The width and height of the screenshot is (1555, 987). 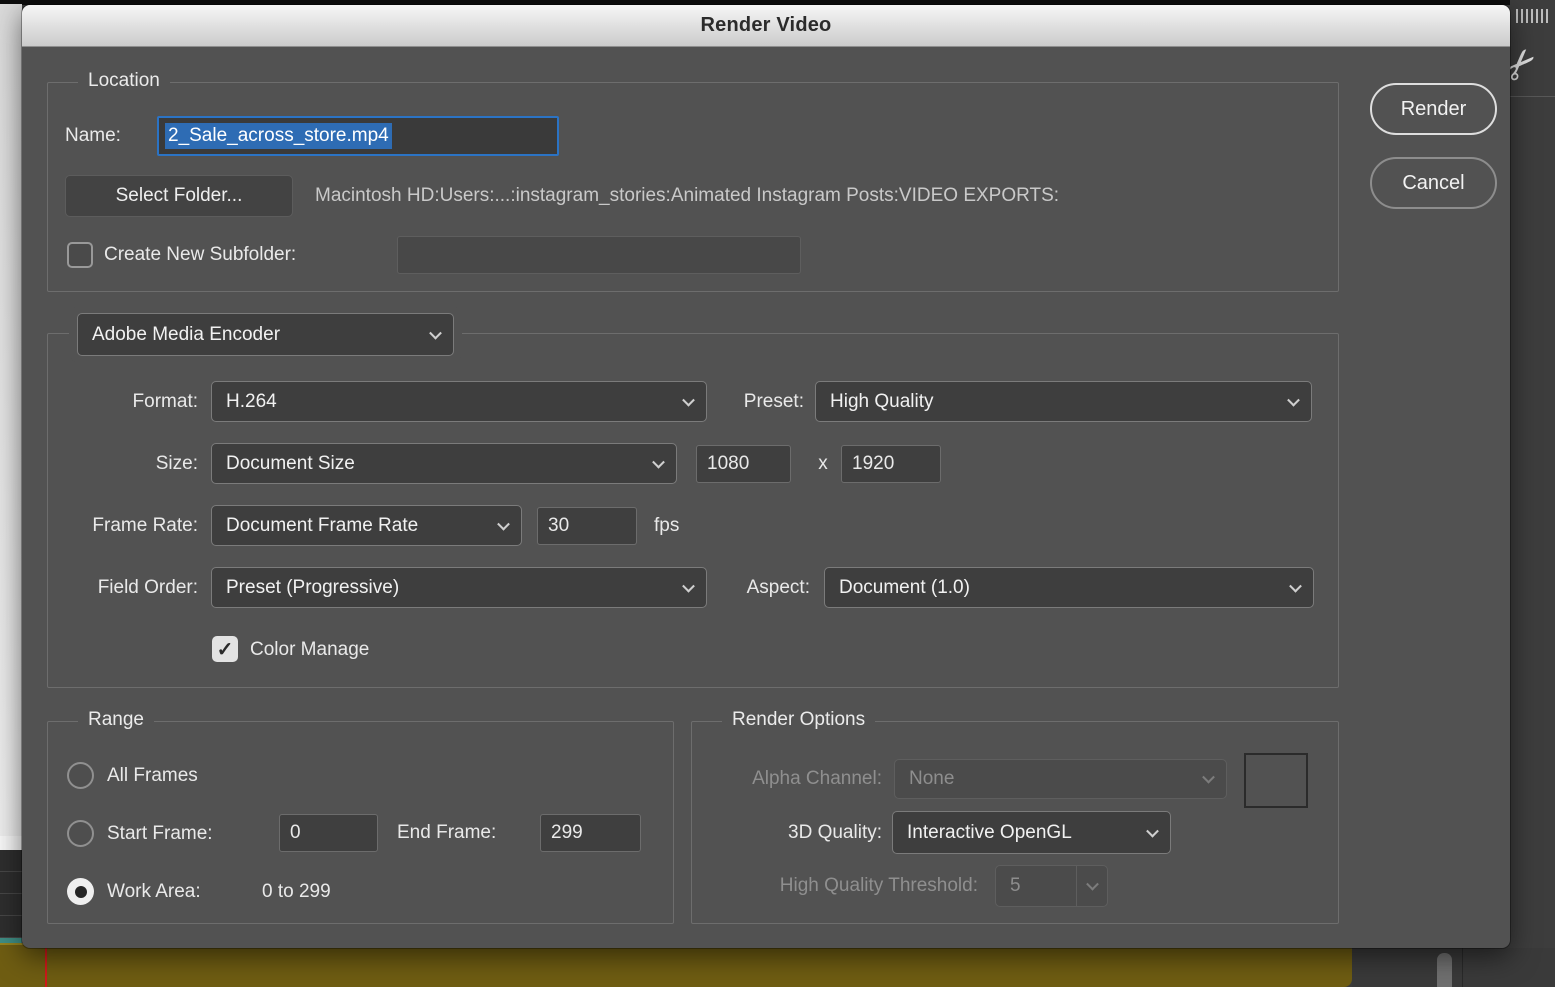 I want to click on right-panel-background, so click(x=1532, y=493).